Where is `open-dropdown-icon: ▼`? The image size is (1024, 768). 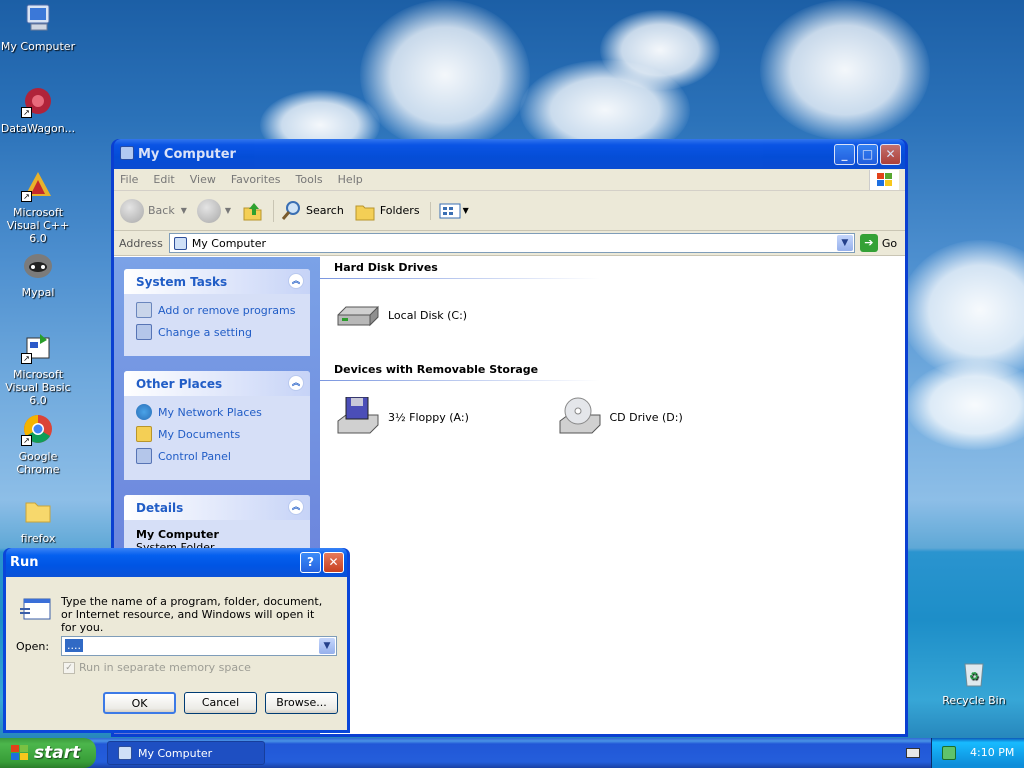
open-dropdown-icon: ▼ is located at coordinates (327, 646).